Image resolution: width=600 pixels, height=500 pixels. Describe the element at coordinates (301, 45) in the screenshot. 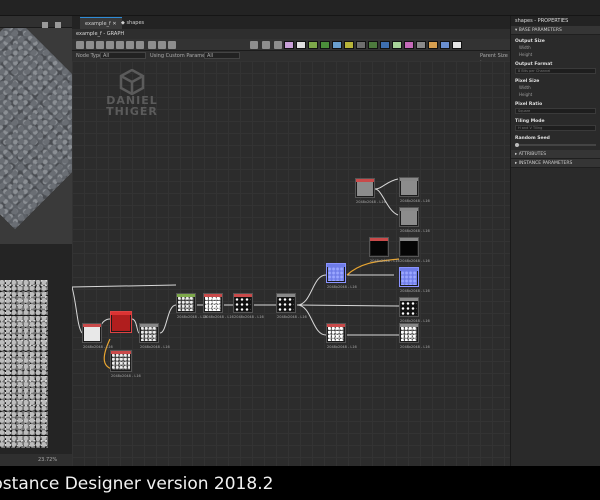

I see `node-library-blend-icon` at that location.